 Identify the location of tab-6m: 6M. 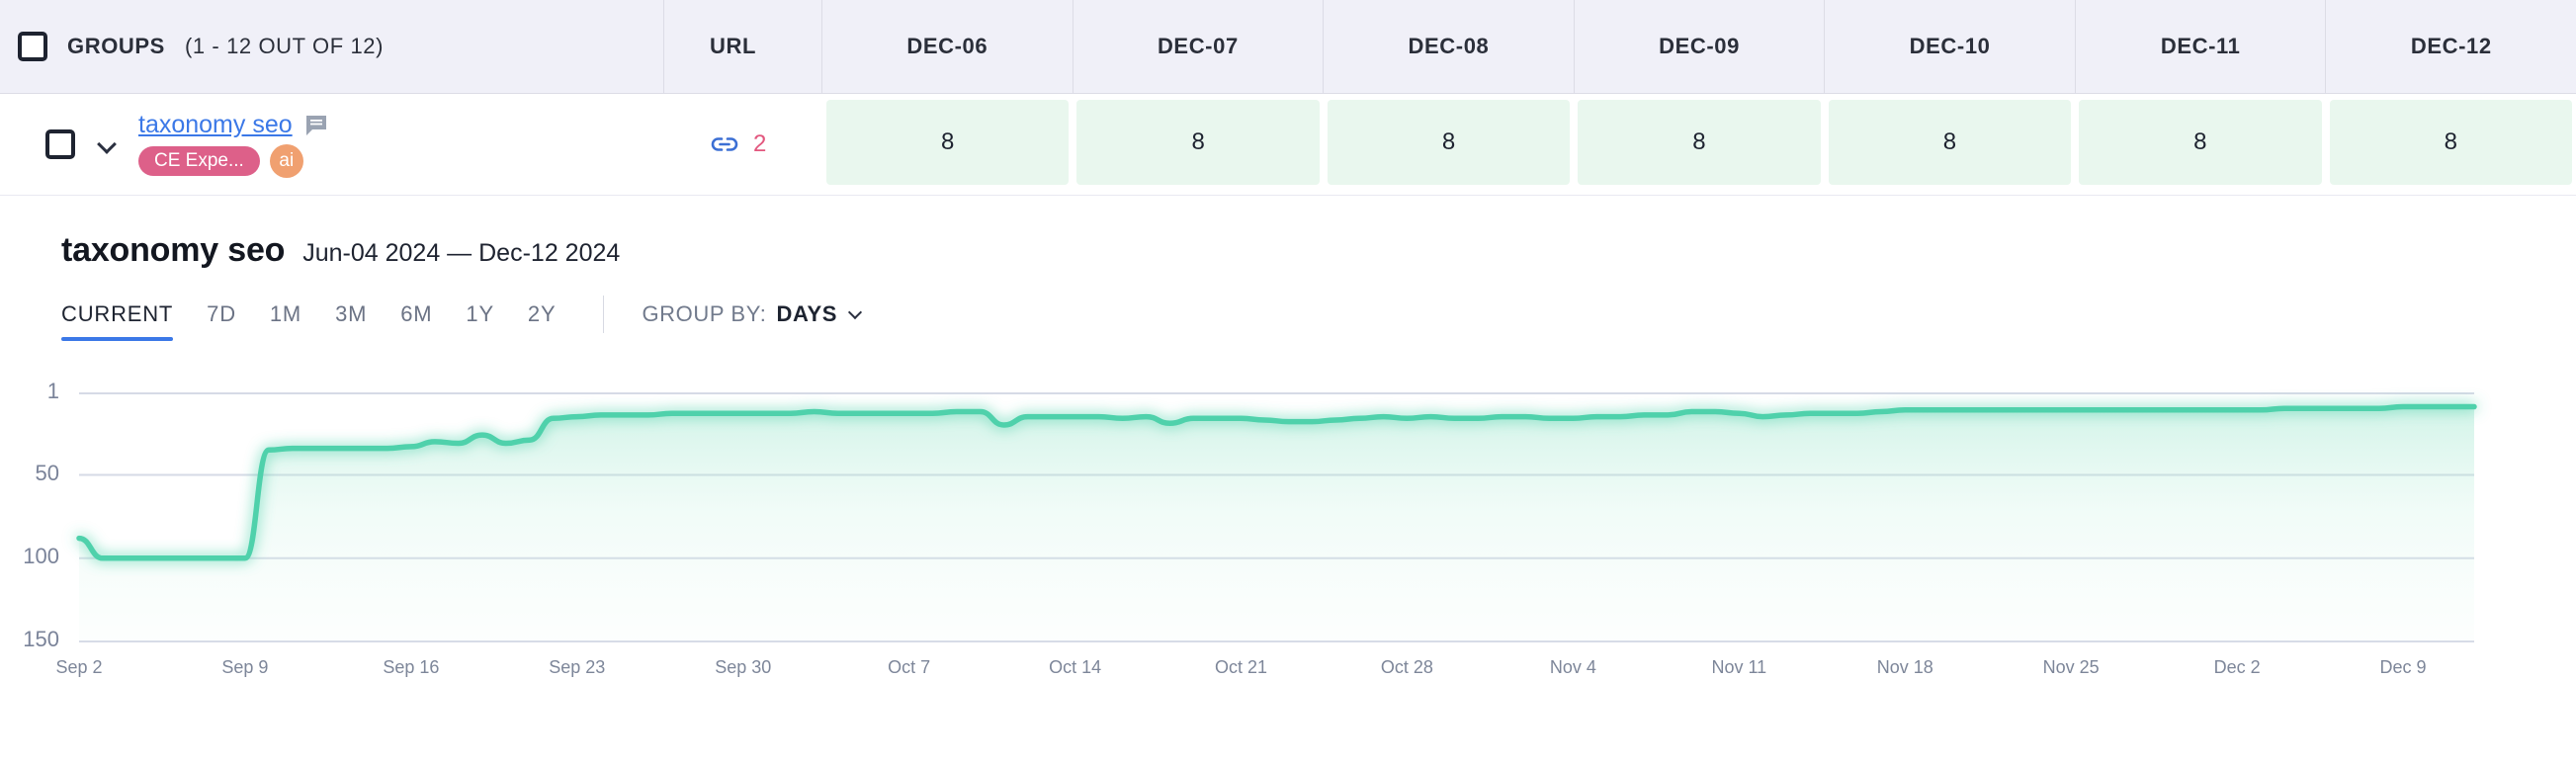
(416, 321).